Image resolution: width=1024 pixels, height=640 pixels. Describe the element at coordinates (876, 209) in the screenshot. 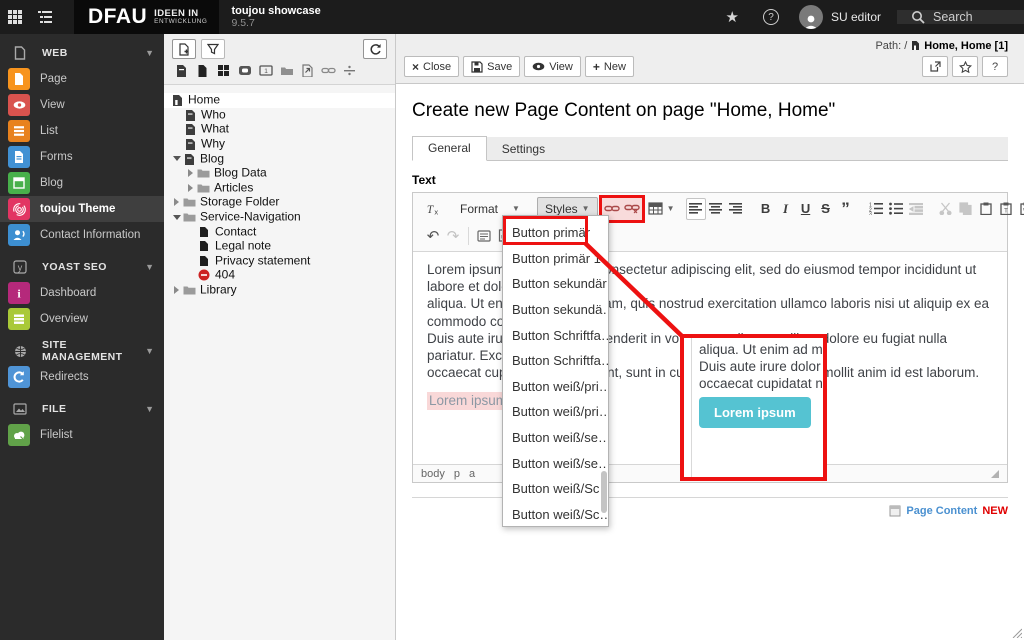

I see `numbered-list-button: 123` at that location.